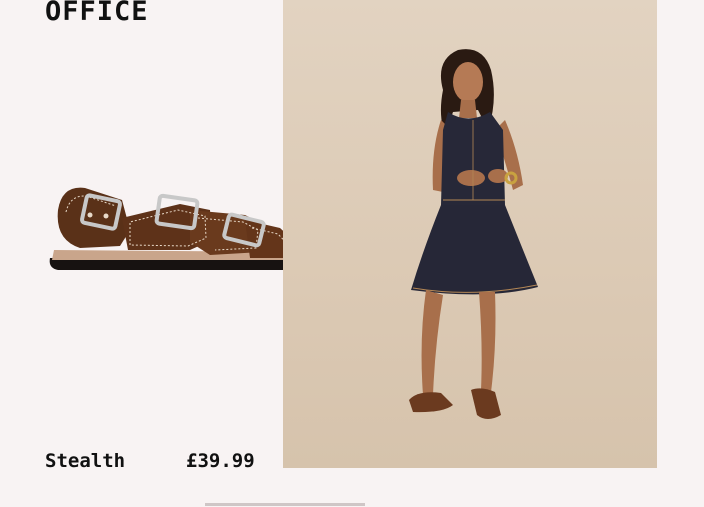 This screenshot has width=704, height=507. What do you see at coordinates (220, 461) in the screenshot?
I see `product-price: £39.99` at bounding box center [220, 461].